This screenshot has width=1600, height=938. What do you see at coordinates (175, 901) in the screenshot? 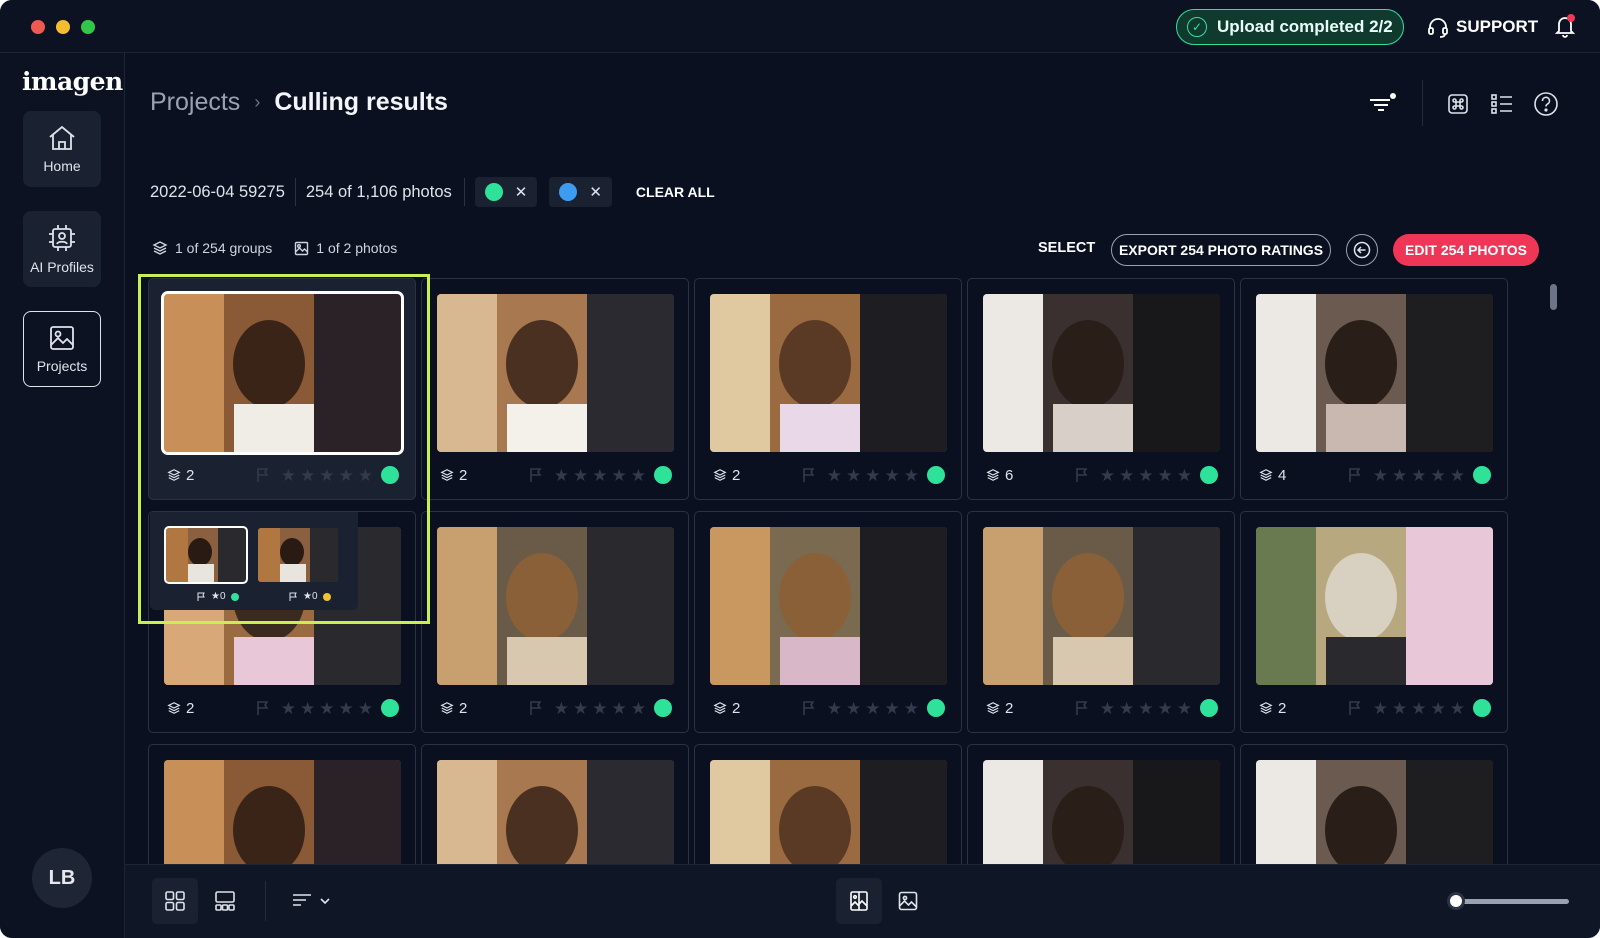
I see `grid-view-button` at bounding box center [175, 901].